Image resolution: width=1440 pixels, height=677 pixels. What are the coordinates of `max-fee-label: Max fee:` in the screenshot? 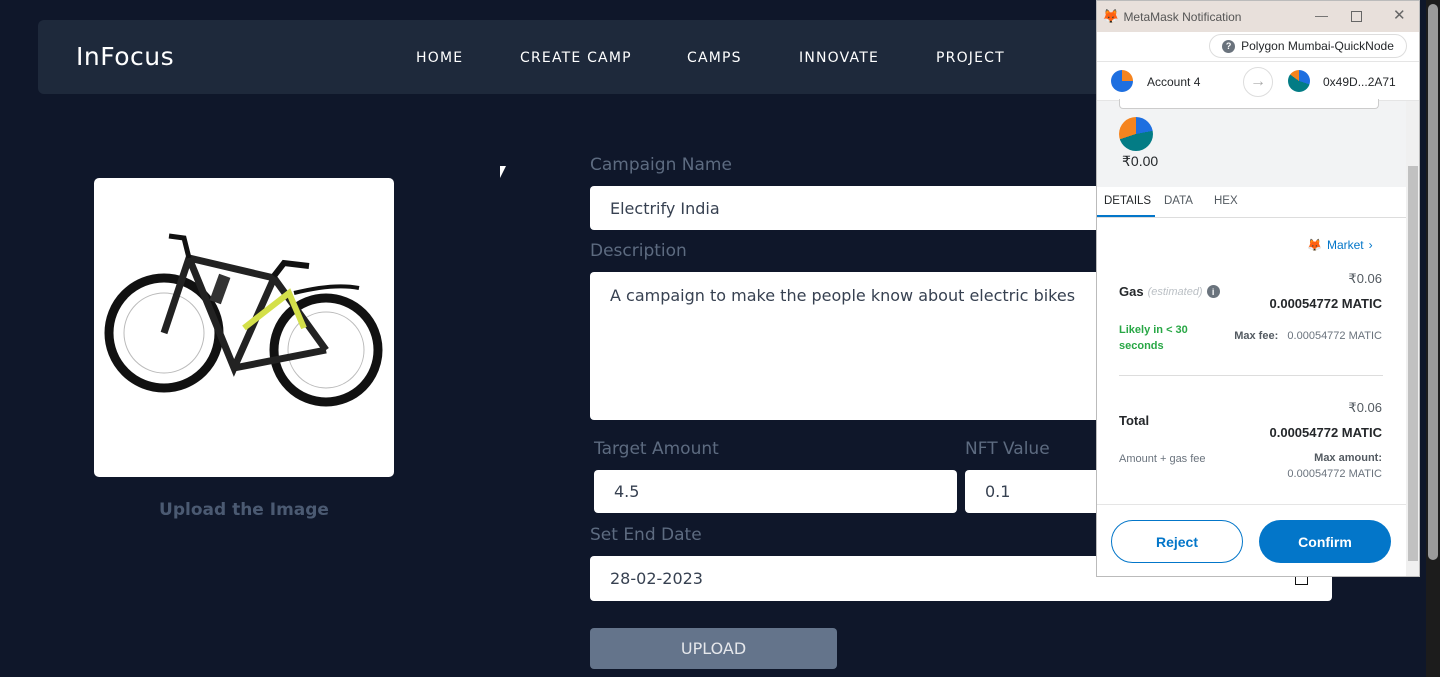 It's located at (1256, 336).